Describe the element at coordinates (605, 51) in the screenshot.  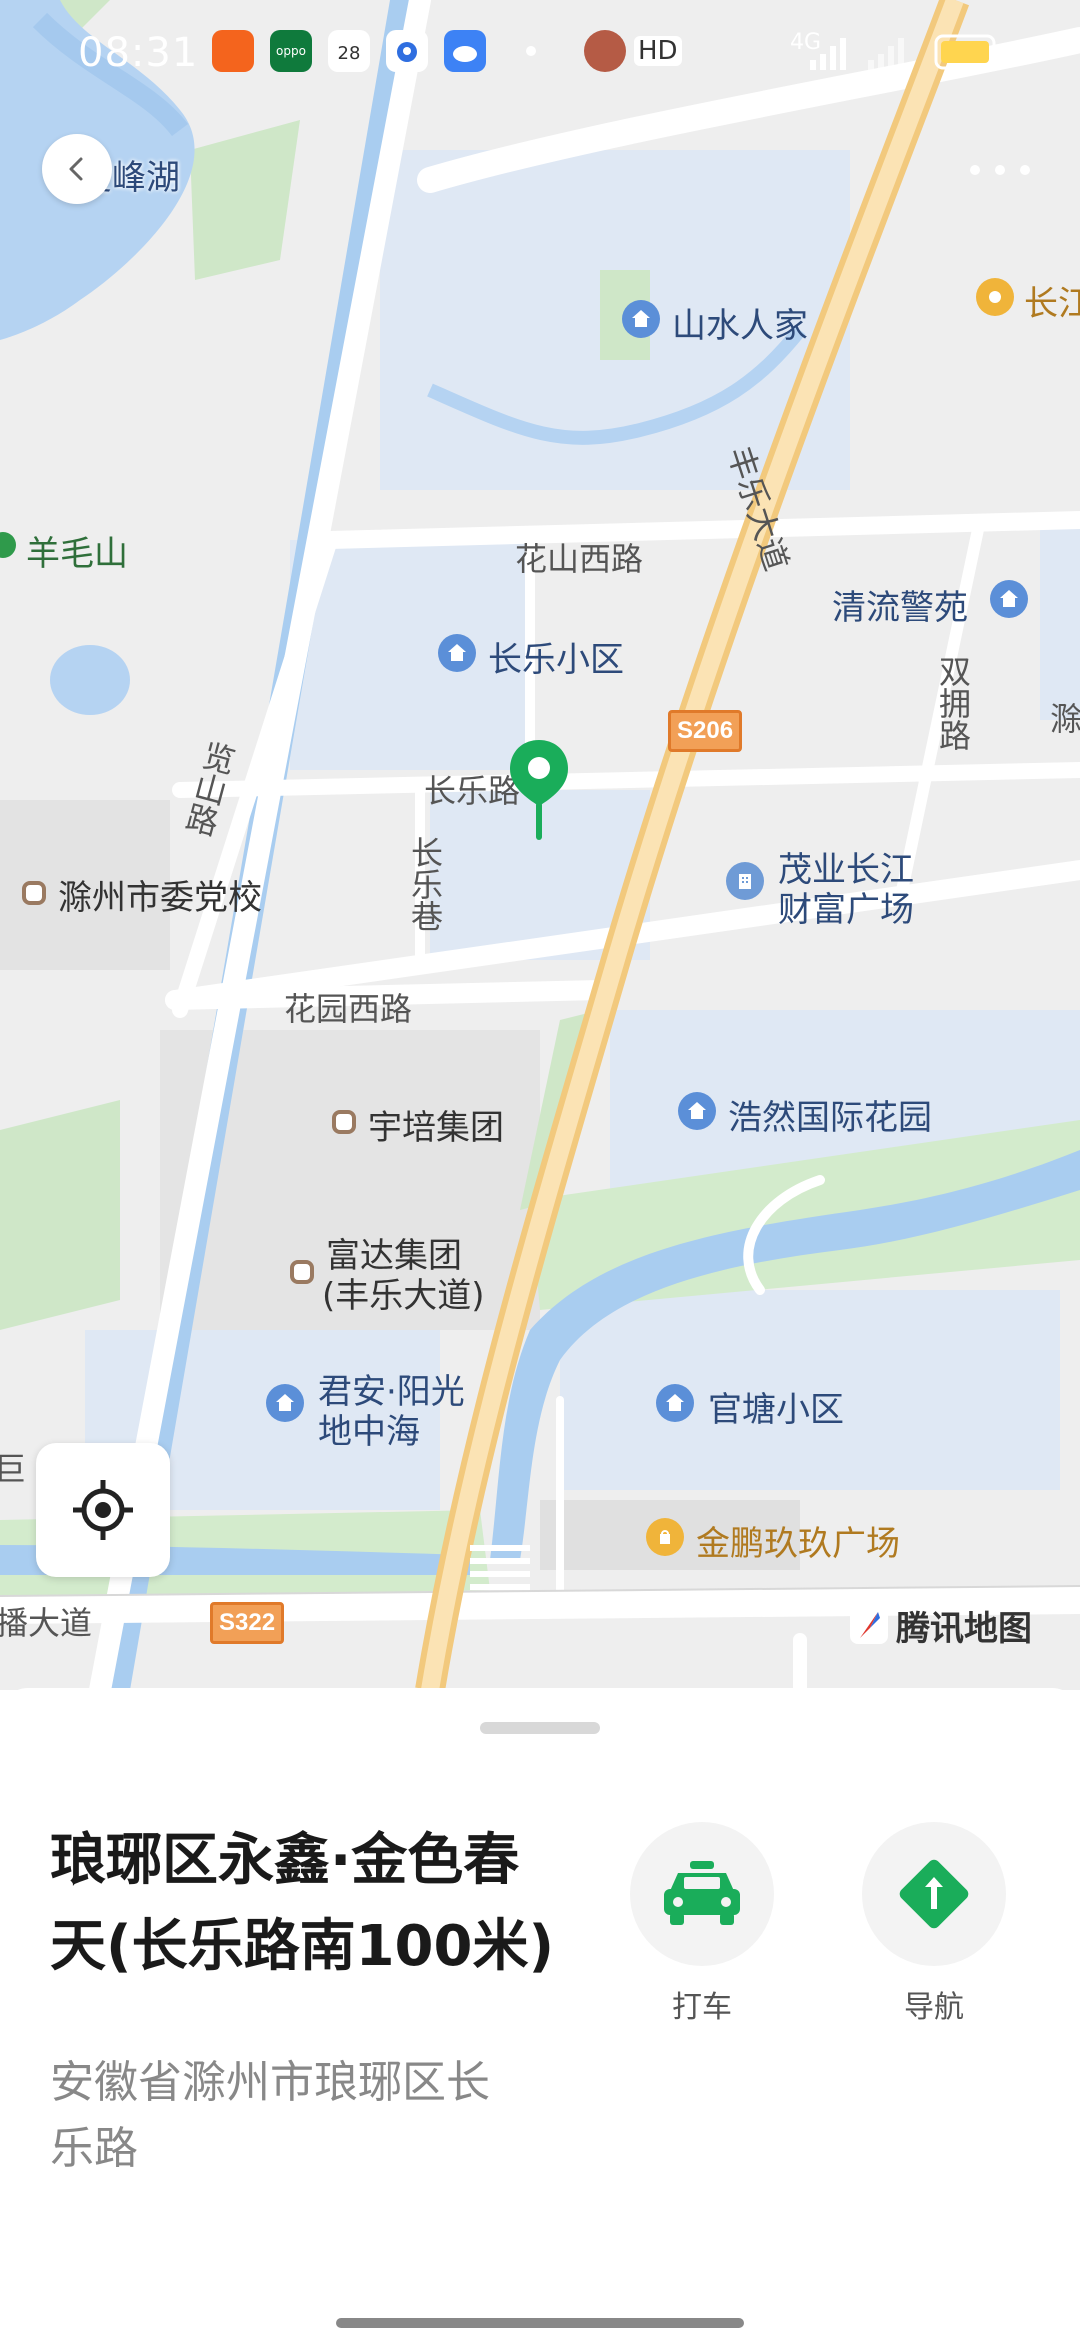
I see `weibo-app-icon` at that location.